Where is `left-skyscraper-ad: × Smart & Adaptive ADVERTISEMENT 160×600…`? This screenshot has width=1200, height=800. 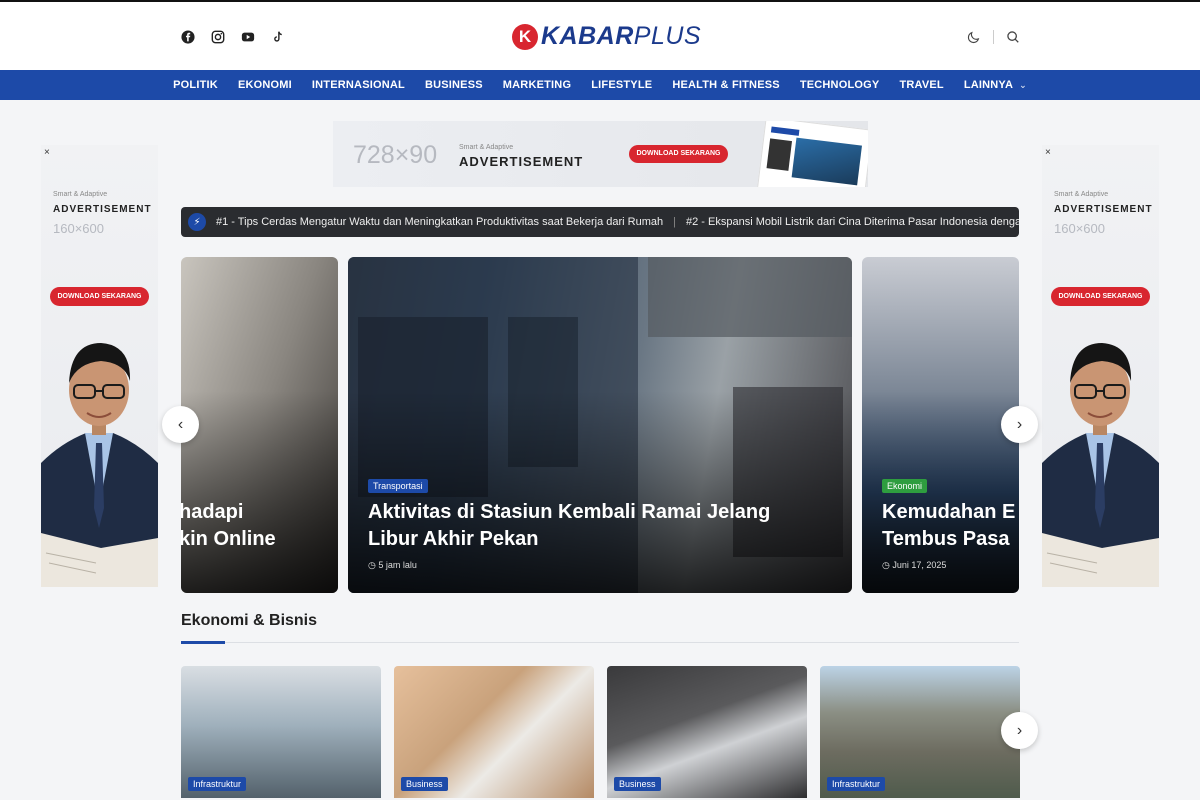
left-skyscraper-ad: × Smart & Adaptive ADVERTISEMENT 160×600… is located at coordinates (99, 366).